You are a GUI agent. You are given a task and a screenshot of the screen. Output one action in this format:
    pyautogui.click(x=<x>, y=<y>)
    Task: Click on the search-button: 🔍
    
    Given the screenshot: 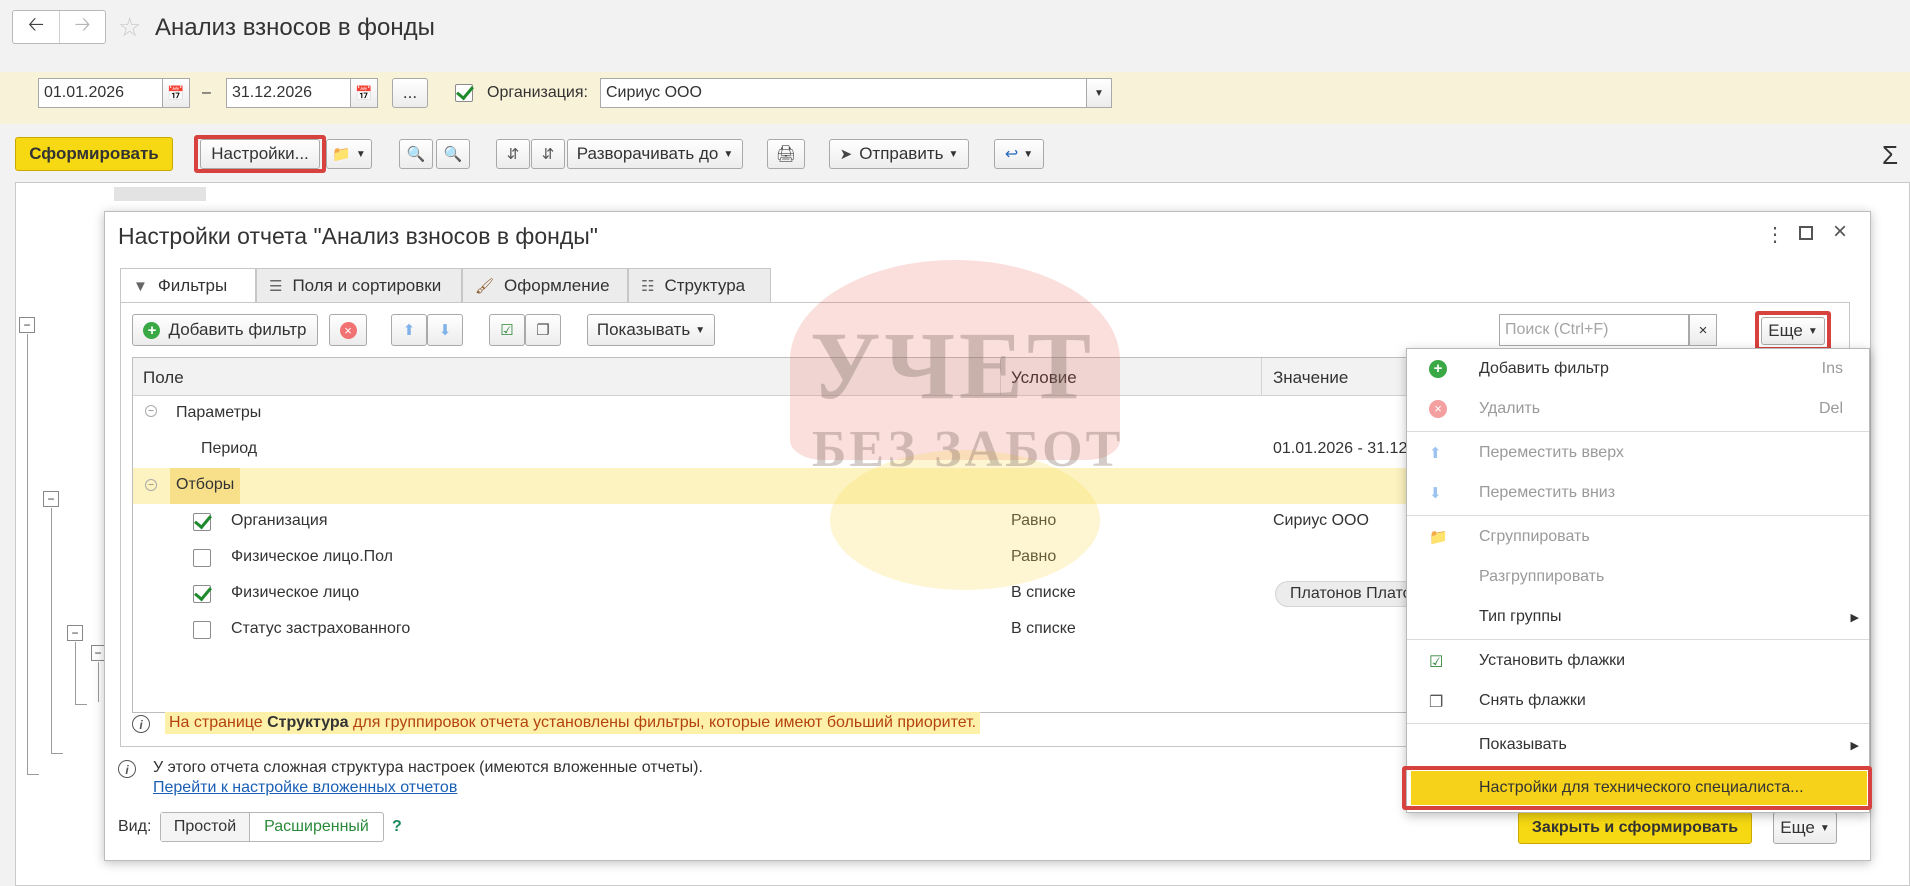 What is the action you would take?
    pyautogui.click(x=416, y=154)
    